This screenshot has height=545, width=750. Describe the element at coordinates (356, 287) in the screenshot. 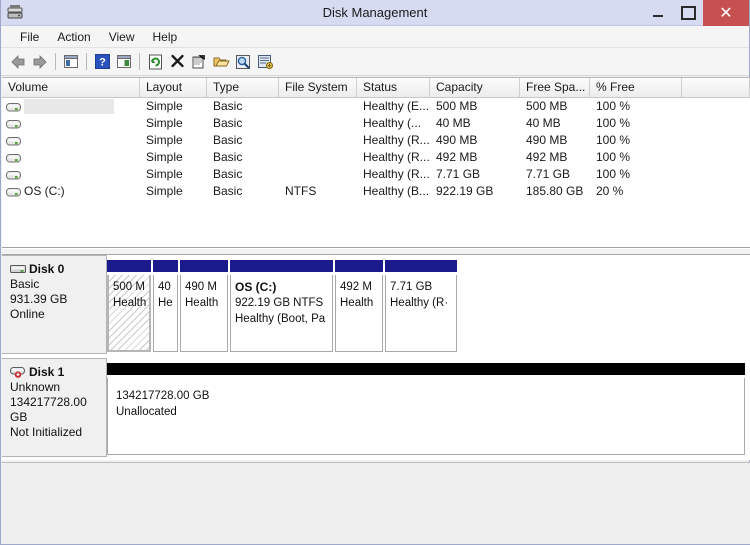

I see `partition-line-1: 492 M` at that location.